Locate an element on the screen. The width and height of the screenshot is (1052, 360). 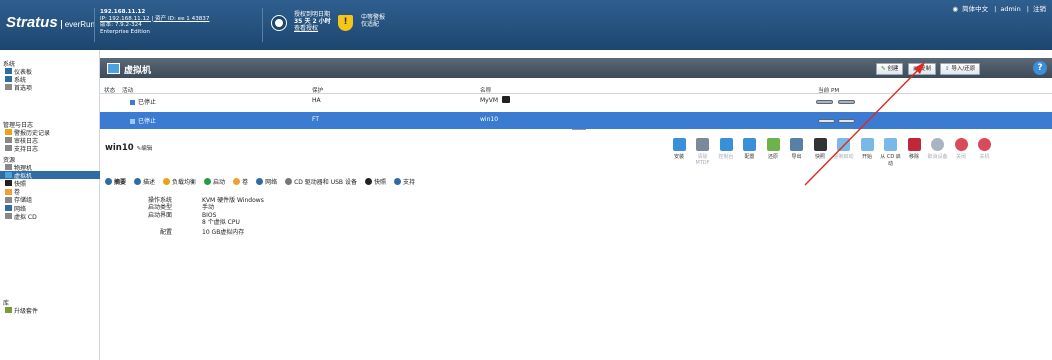
splitter-handle is located at coordinates (579, 129).